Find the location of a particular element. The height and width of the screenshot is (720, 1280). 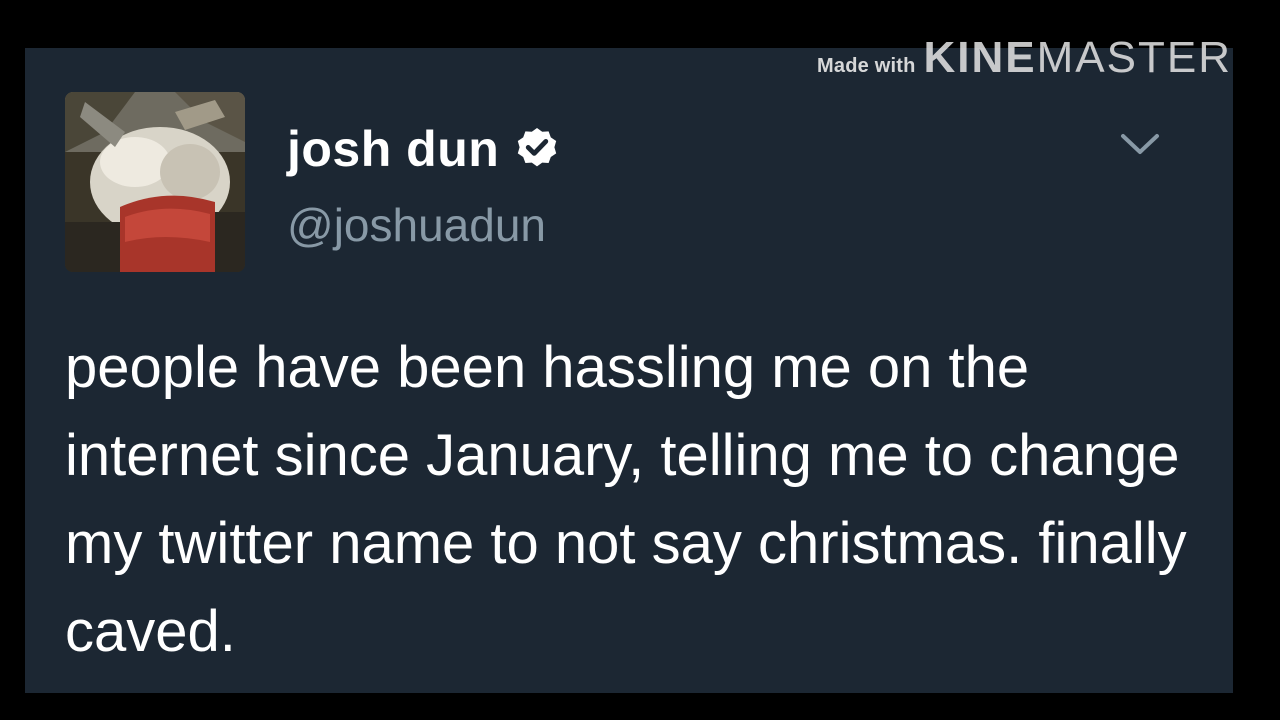

watermark: Made with KINE MASTER is located at coordinates (1024, 58).